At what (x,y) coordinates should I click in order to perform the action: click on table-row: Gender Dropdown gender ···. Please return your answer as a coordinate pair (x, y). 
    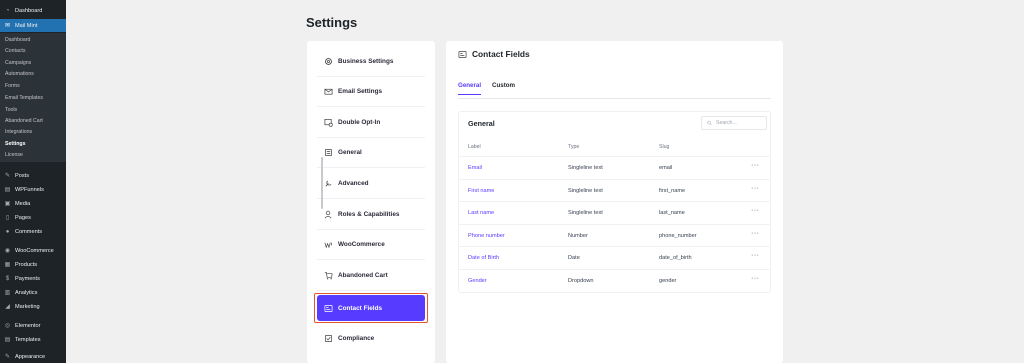
    Looking at the image, I should click on (615, 280).